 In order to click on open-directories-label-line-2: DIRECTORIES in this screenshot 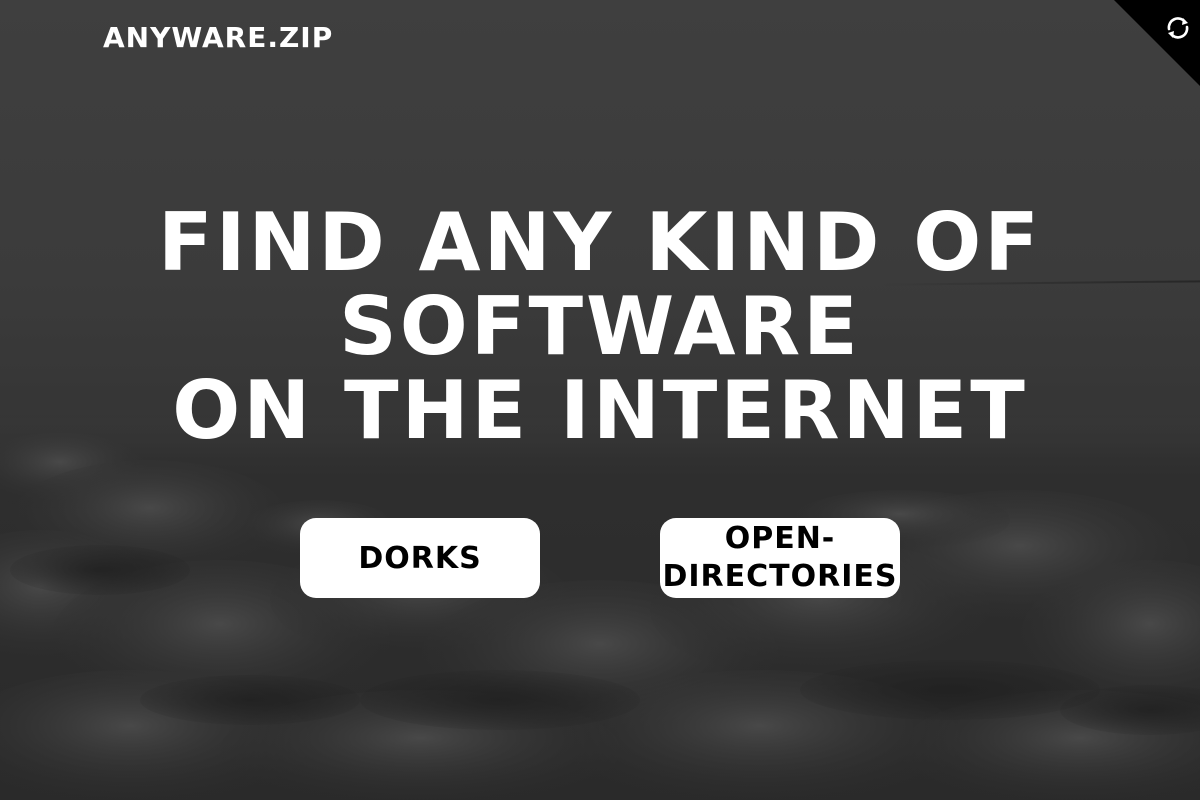, I will do `click(780, 576)`.